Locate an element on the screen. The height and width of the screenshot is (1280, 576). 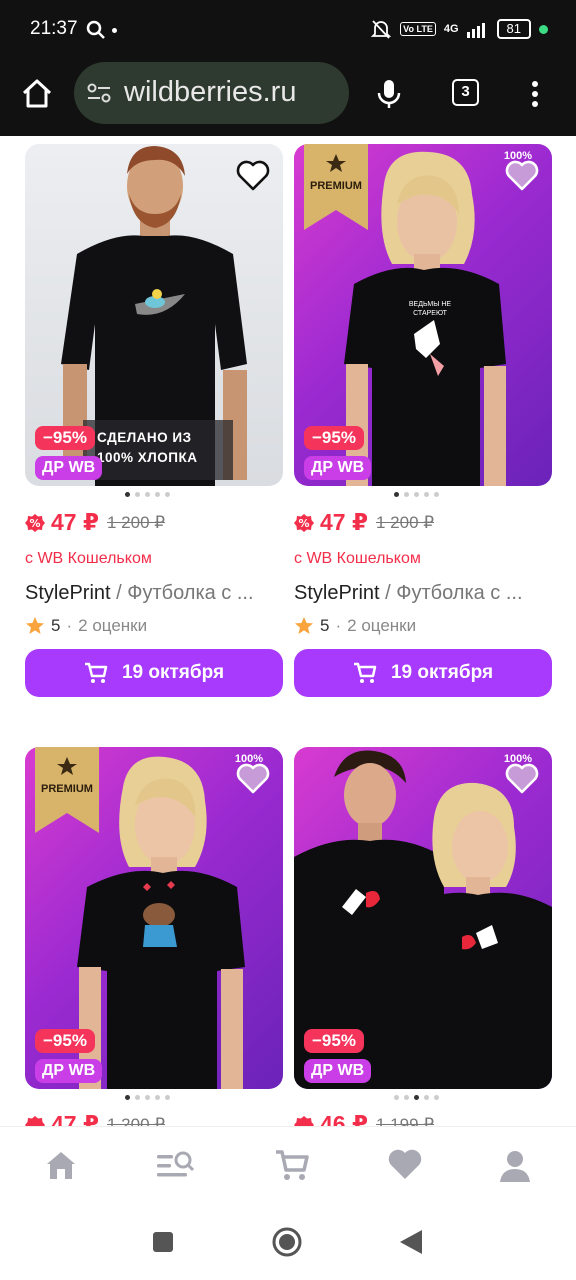
product-card: 100% −95% ДР WB 46 ₽ 1 199 ₽ is located at coordinates (423, 936).